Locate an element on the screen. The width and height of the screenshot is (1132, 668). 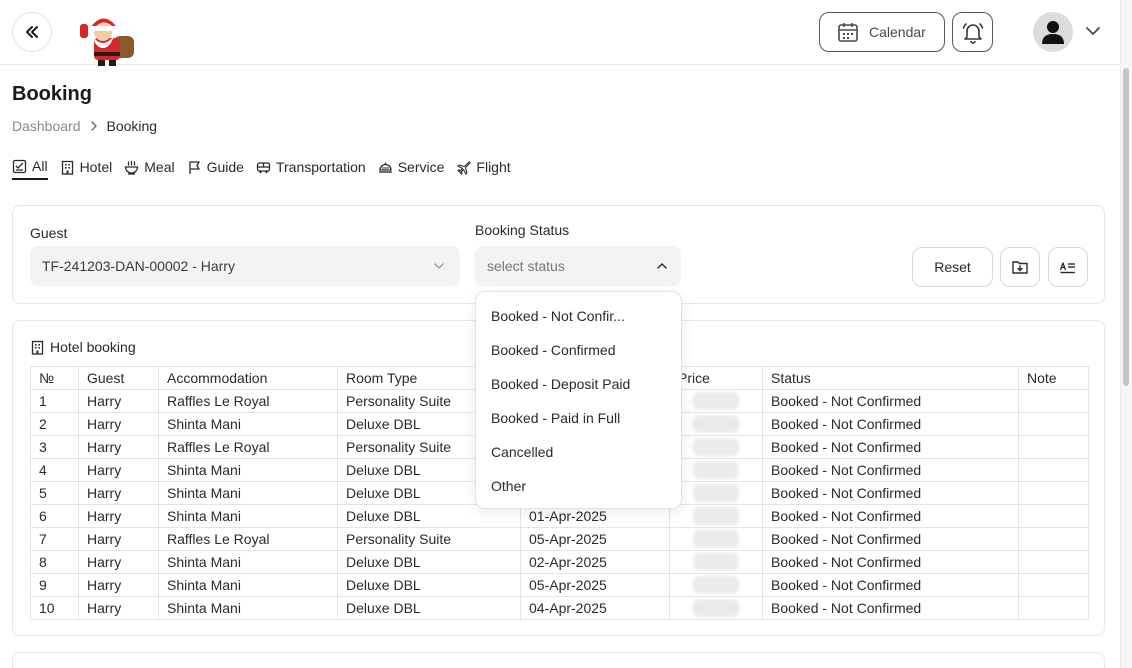
cell-accommodation: Raffles Le Royal is located at coordinates (248, 401).